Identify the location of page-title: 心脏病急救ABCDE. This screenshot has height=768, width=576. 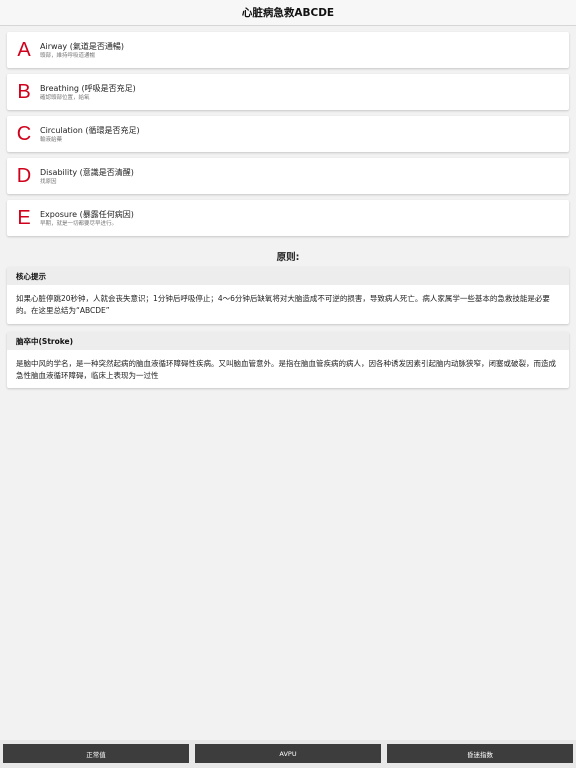
(288, 13).